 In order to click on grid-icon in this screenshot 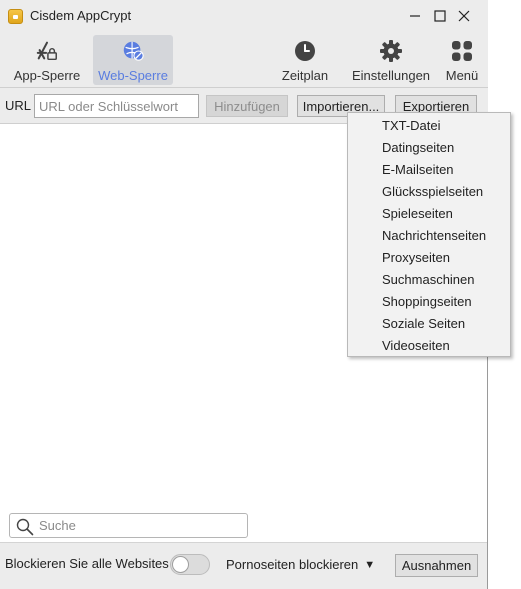, I will do `click(462, 51)`.